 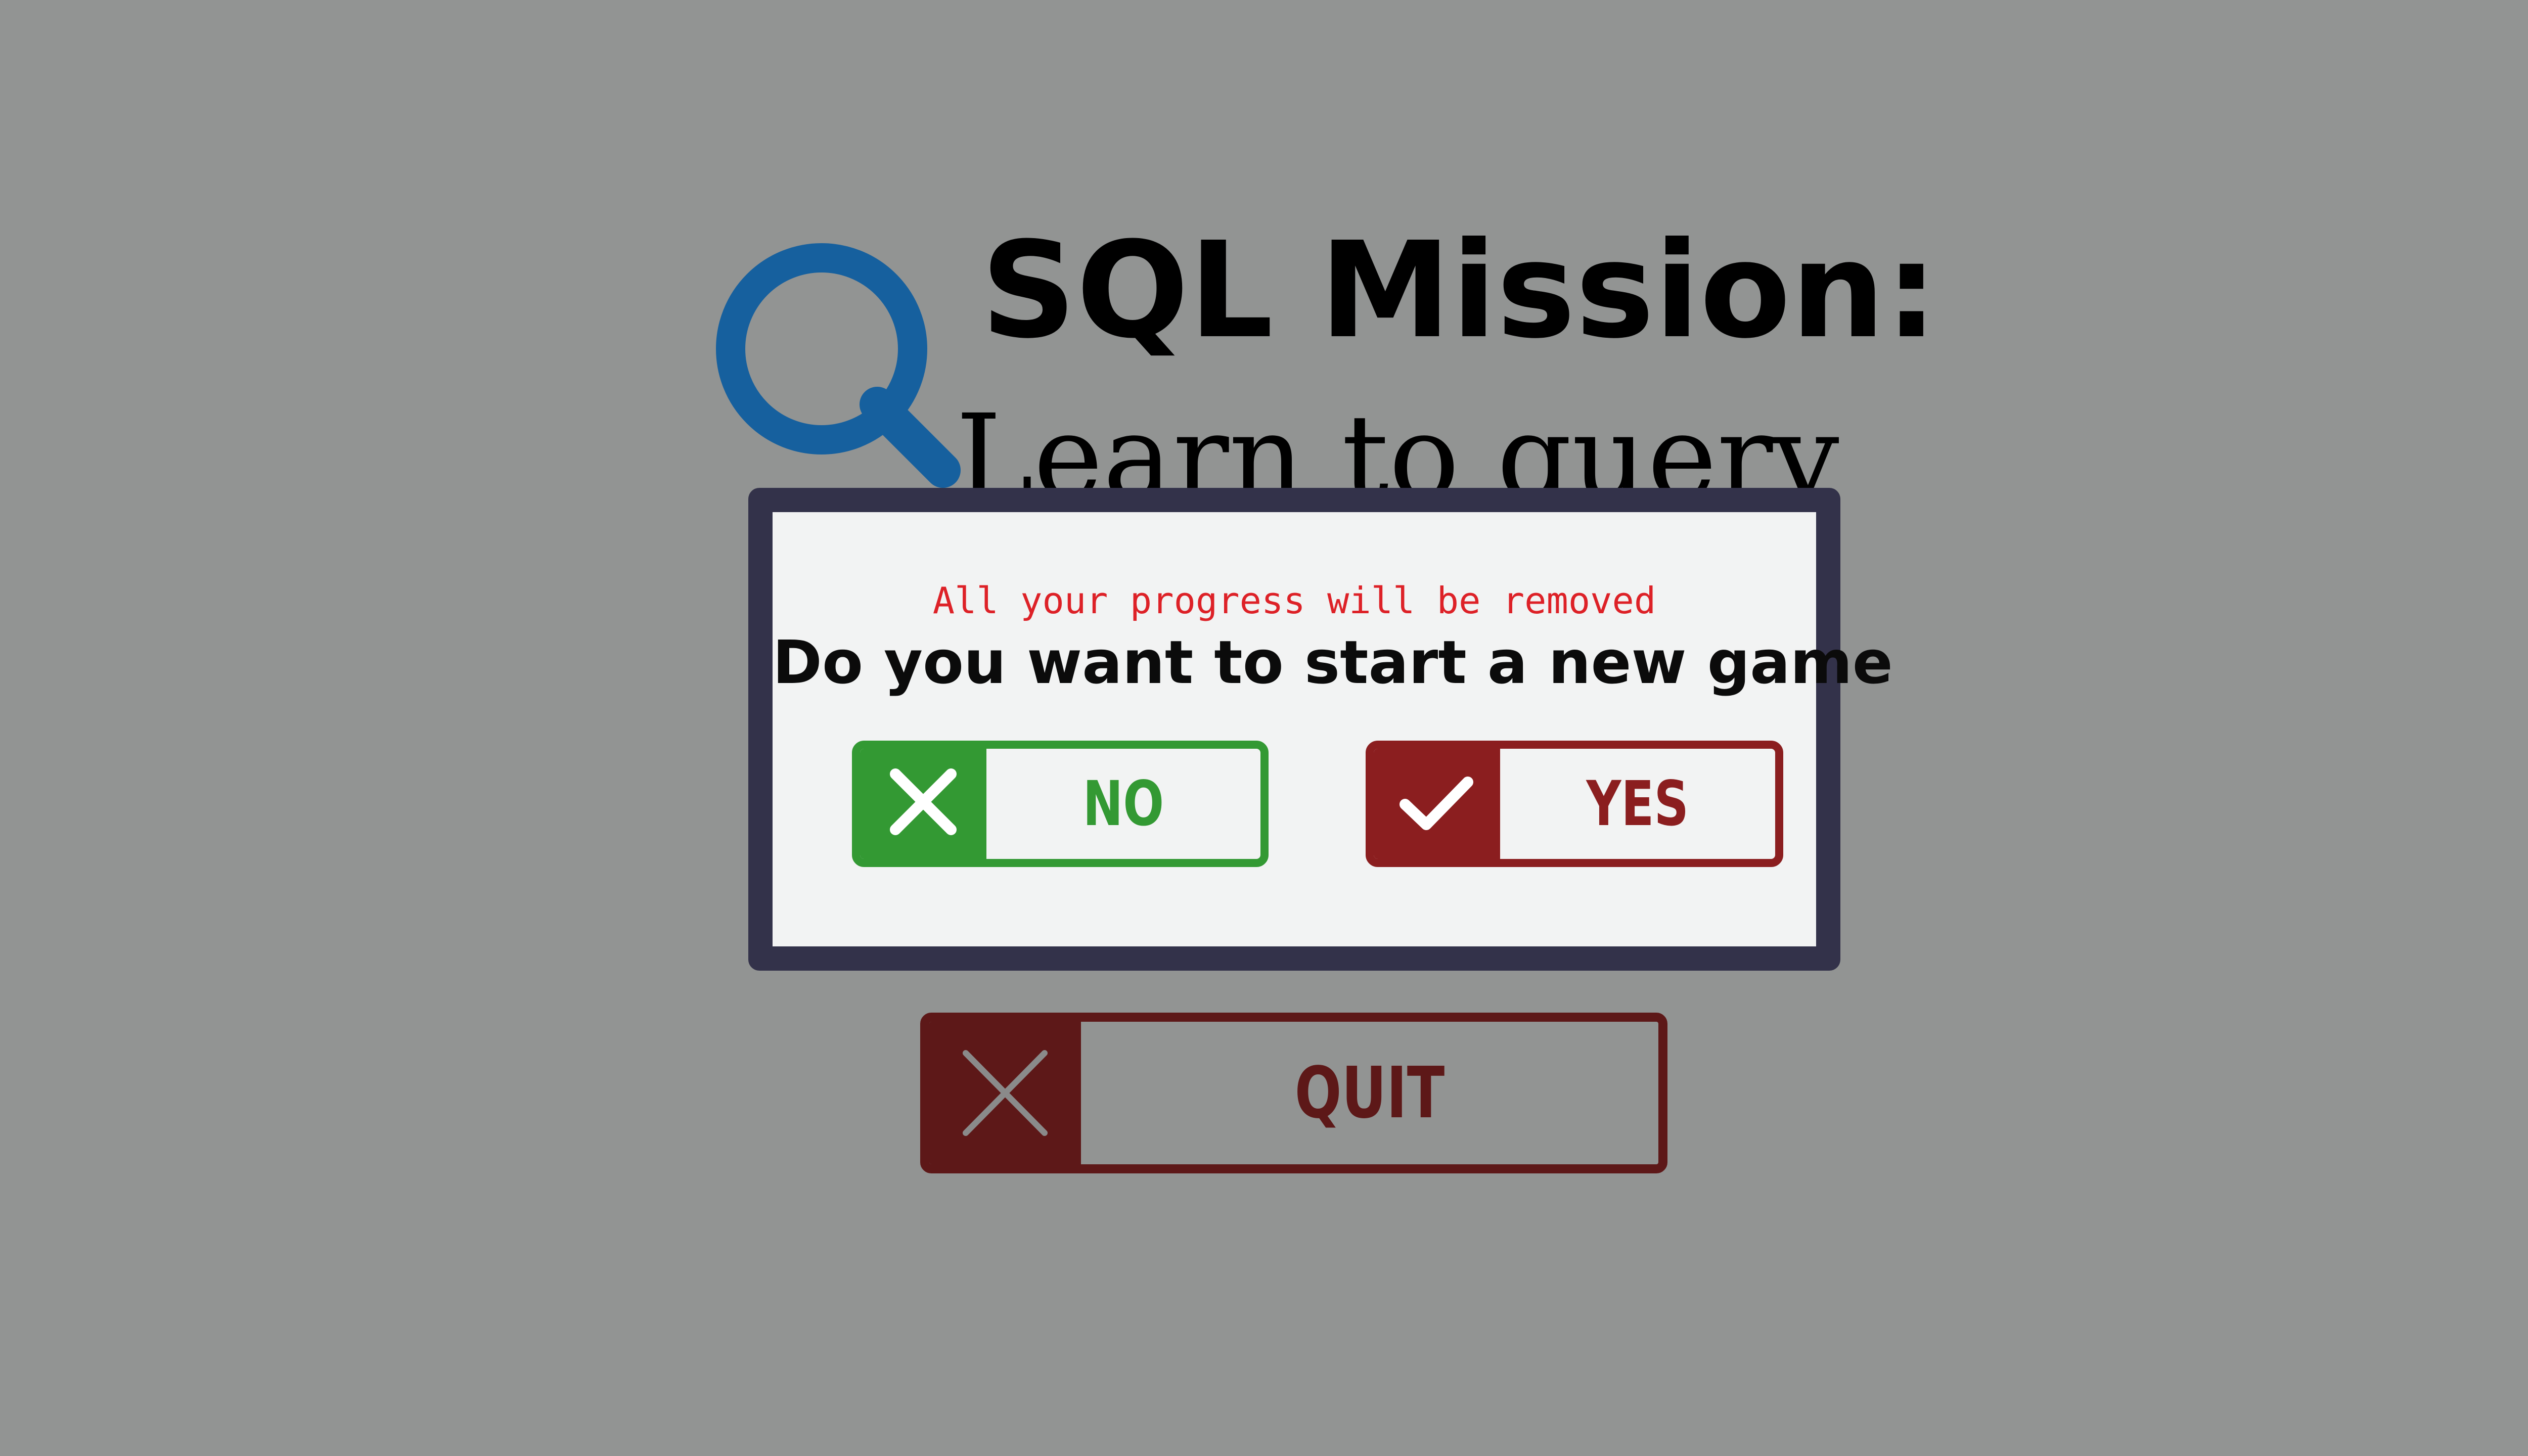 What do you see at coordinates (1123, 804) in the screenshot?
I see `no-label: NO` at bounding box center [1123, 804].